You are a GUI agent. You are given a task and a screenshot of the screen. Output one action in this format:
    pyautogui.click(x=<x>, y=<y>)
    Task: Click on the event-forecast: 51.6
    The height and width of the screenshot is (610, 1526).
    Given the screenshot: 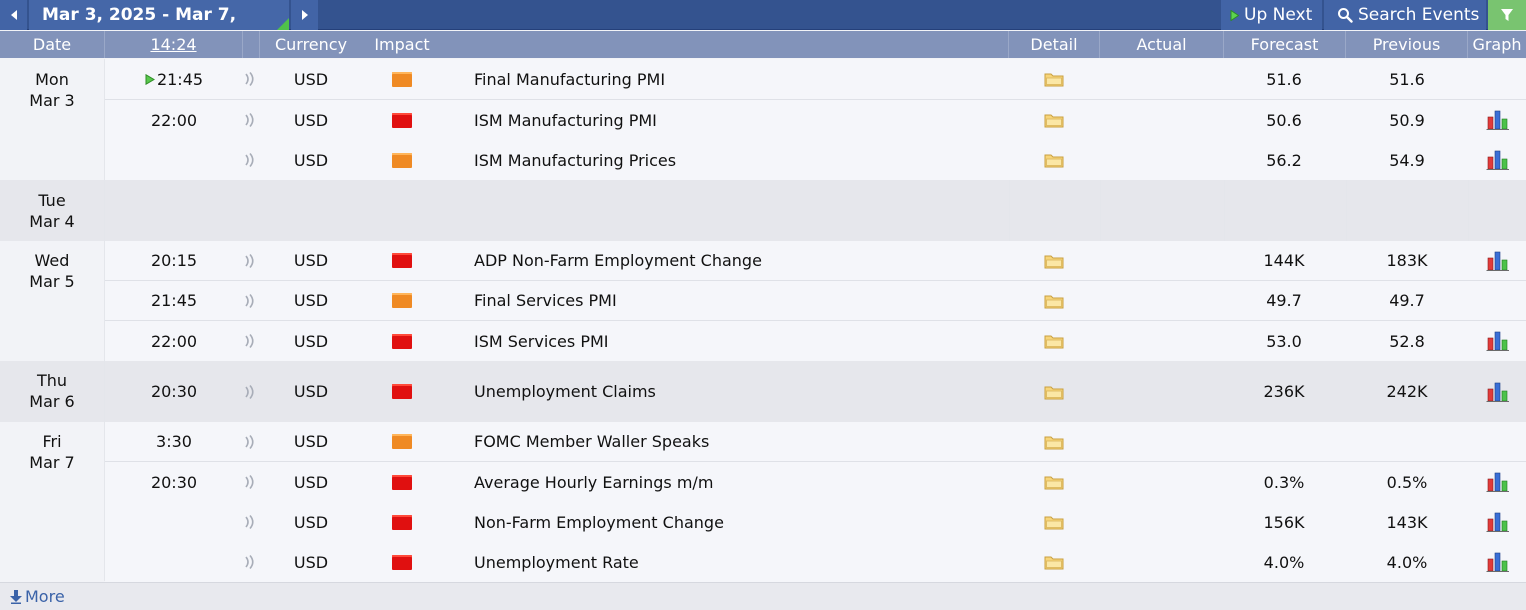 What is the action you would take?
    pyautogui.click(x=1284, y=79)
    